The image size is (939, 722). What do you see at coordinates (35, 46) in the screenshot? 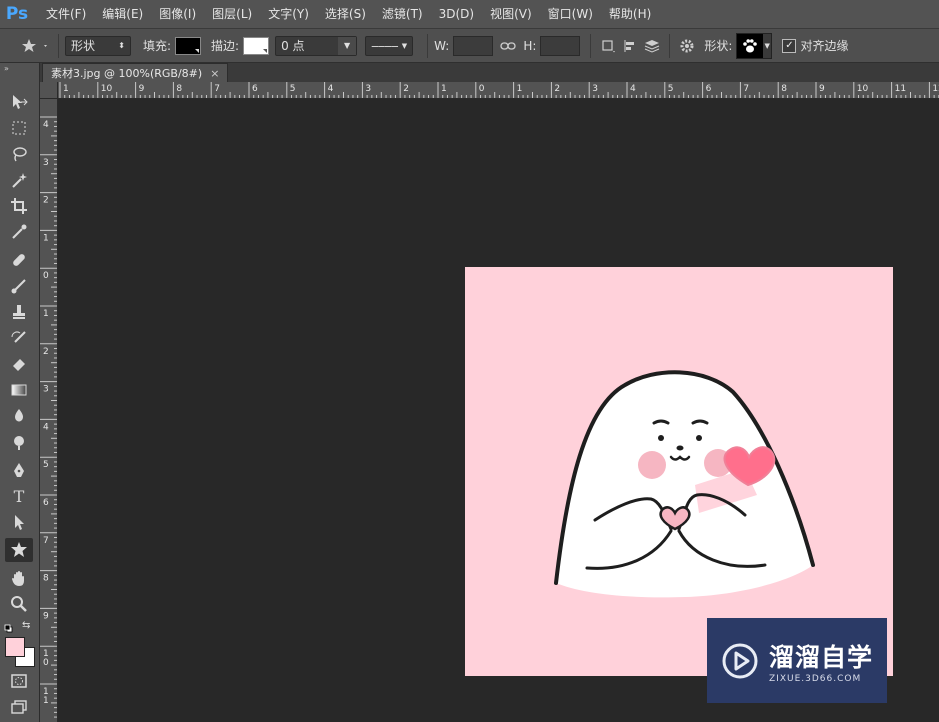
I see `custom-shape-tool-preset-icon` at bounding box center [35, 46].